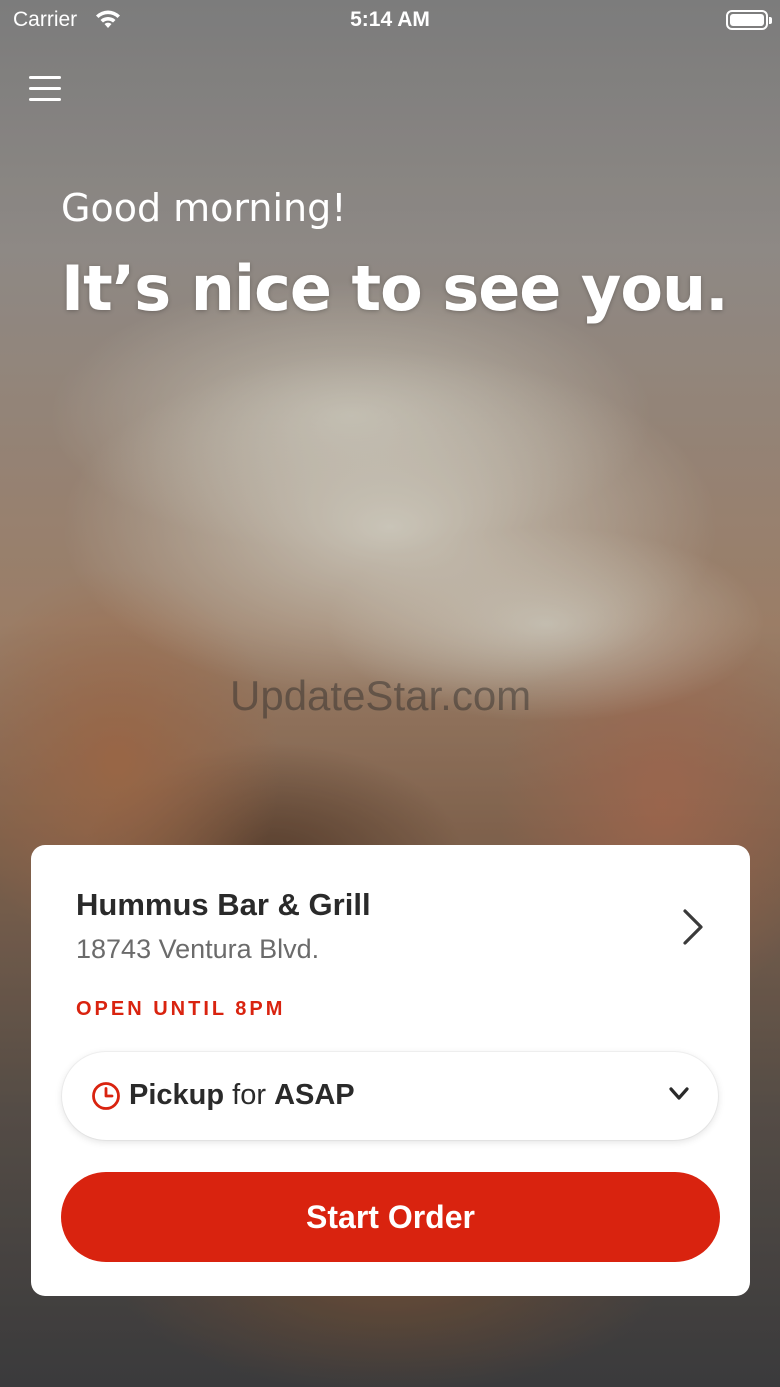 Image resolution: width=780 pixels, height=1387 pixels. What do you see at coordinates (177, 1095) in the screenshot?
I see `order-mode-type: Pickup` at bounding box center [177, 1095].